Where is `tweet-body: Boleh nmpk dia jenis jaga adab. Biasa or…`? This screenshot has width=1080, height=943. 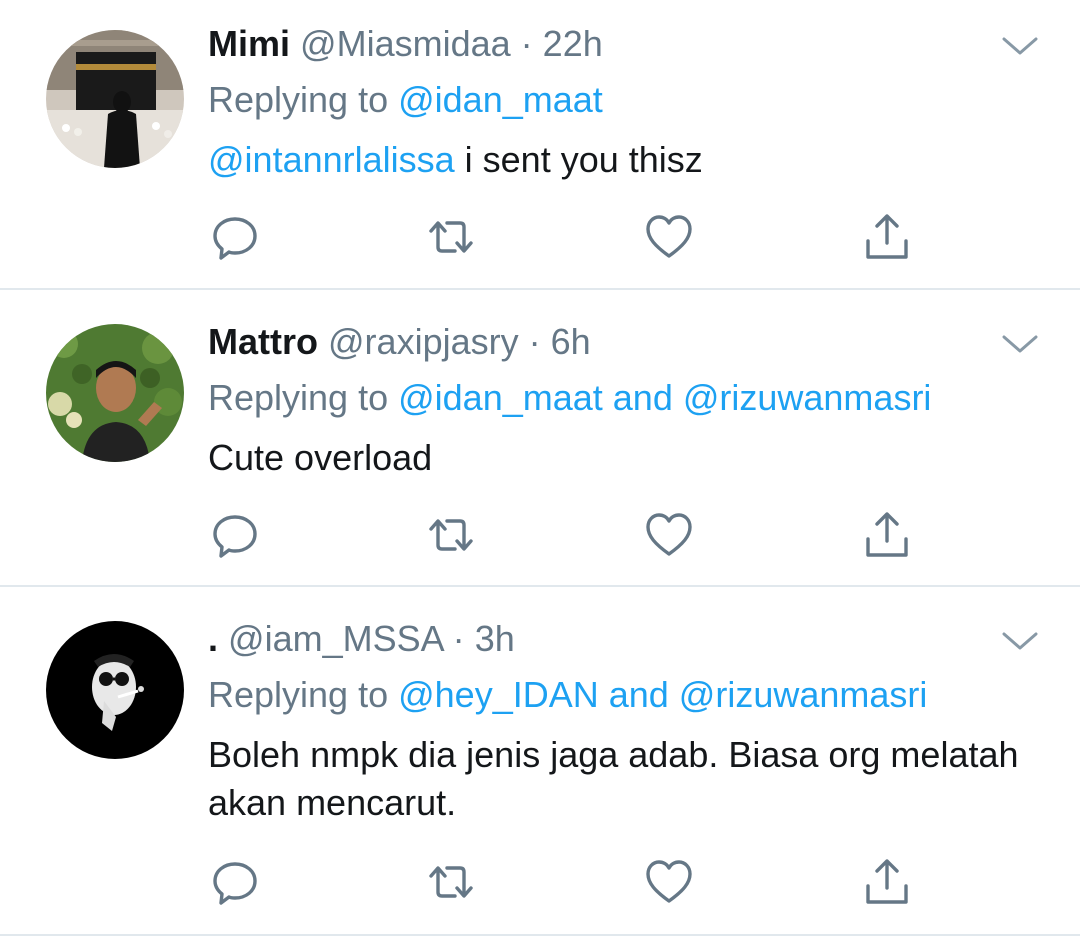 tweet-body: Boleh nmpk dia jenis jaga adab. Biasa or… is located at coordinates (624, 779).